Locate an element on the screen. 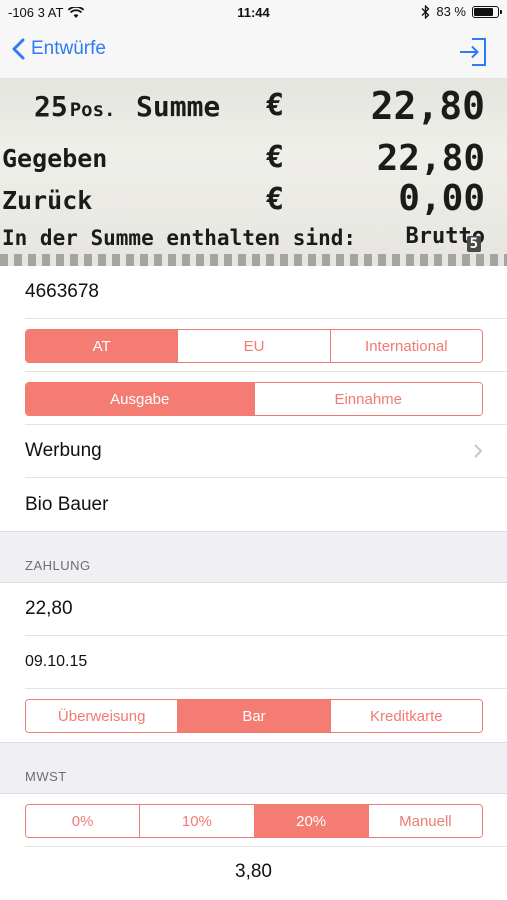  receipt-number-row: 4663678 is located at coordinates (266, 292).